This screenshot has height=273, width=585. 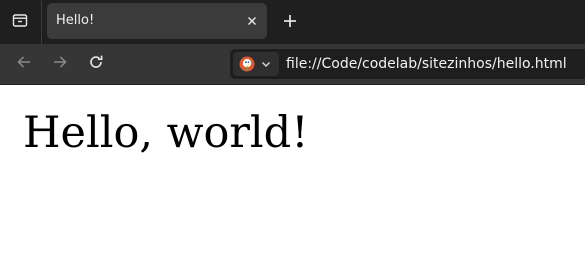 What do you see at coordinates (252, 21) in the screenshot?
I see `close-icon` at bounding box center [252, 21].